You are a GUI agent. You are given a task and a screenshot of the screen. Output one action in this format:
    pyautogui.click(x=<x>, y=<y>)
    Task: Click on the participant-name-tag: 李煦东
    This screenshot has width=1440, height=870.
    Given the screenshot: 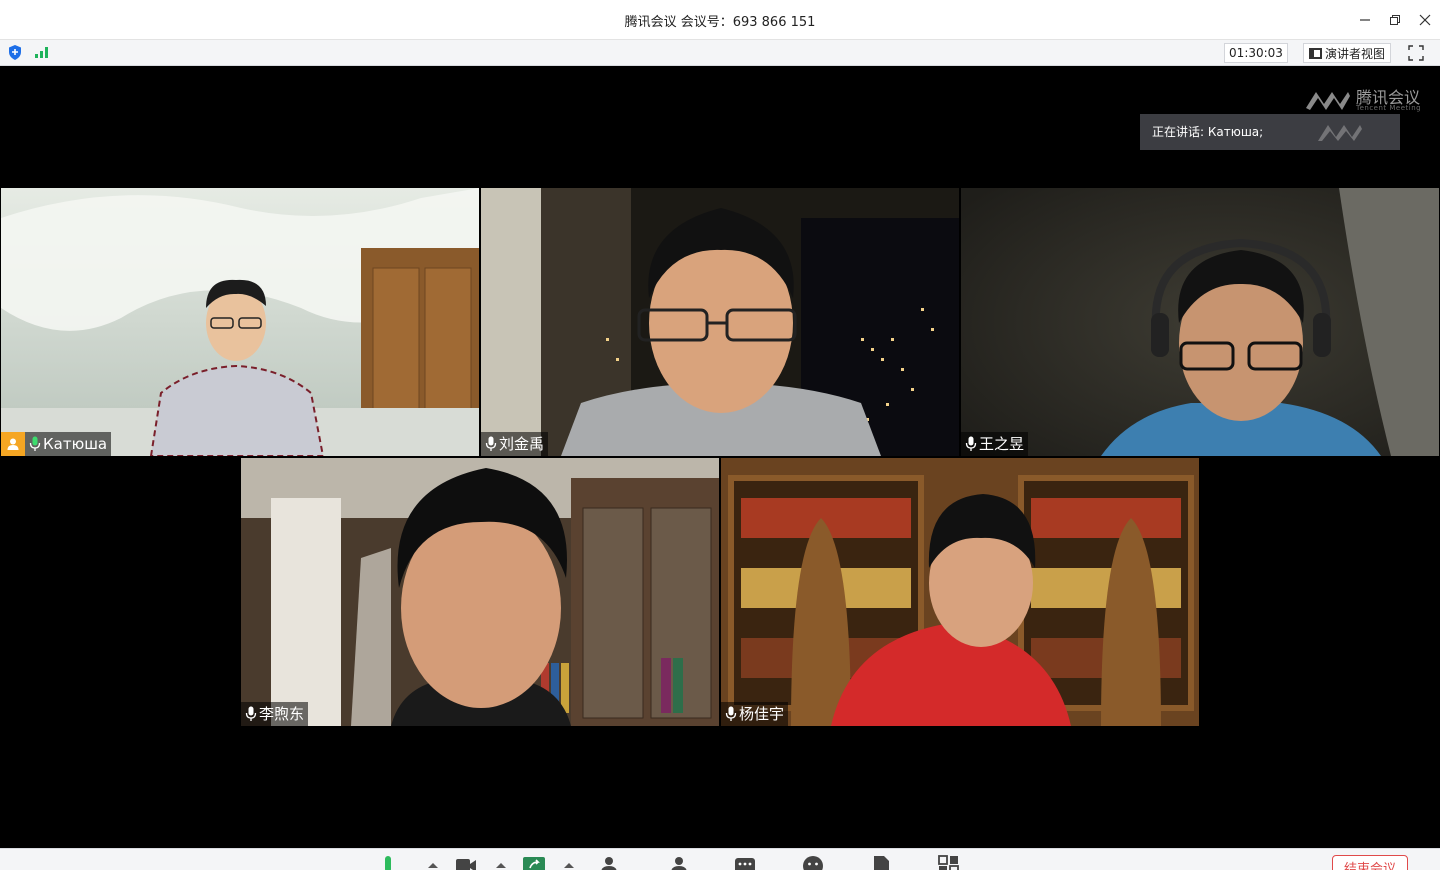 What is the action you would take?
    pyautogui.click(x=275, y=714)
    